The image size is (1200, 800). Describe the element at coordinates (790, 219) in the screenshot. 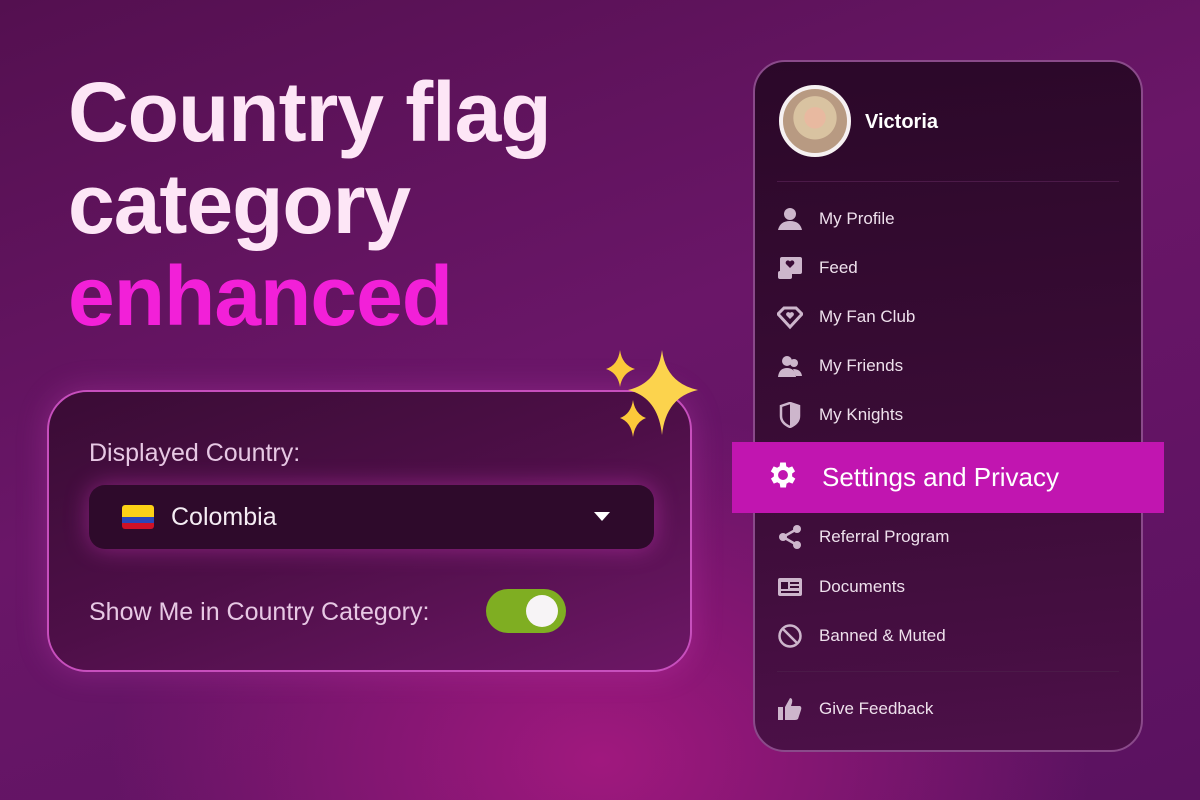

I see `user-icon` at that location.